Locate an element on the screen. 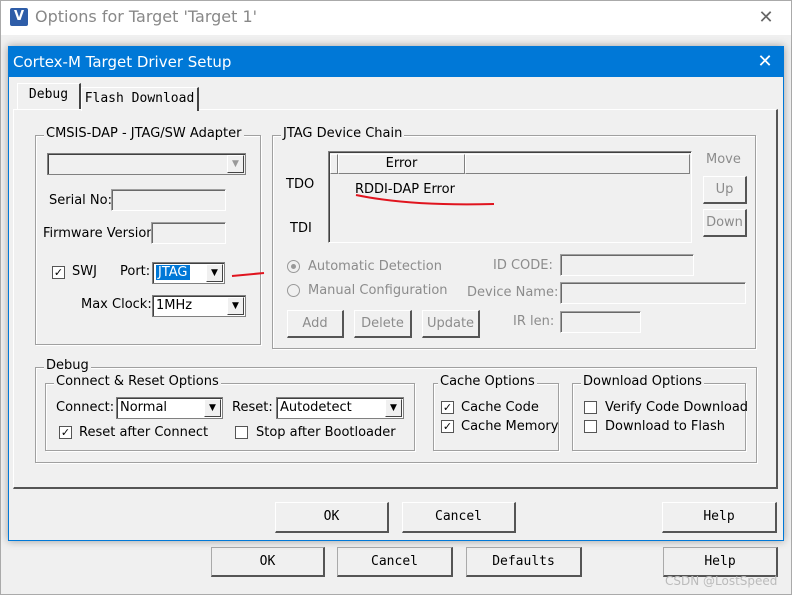 The image size is (792, 595). cache-code-checkbox: ✓ is located at coordinates (447, 407).